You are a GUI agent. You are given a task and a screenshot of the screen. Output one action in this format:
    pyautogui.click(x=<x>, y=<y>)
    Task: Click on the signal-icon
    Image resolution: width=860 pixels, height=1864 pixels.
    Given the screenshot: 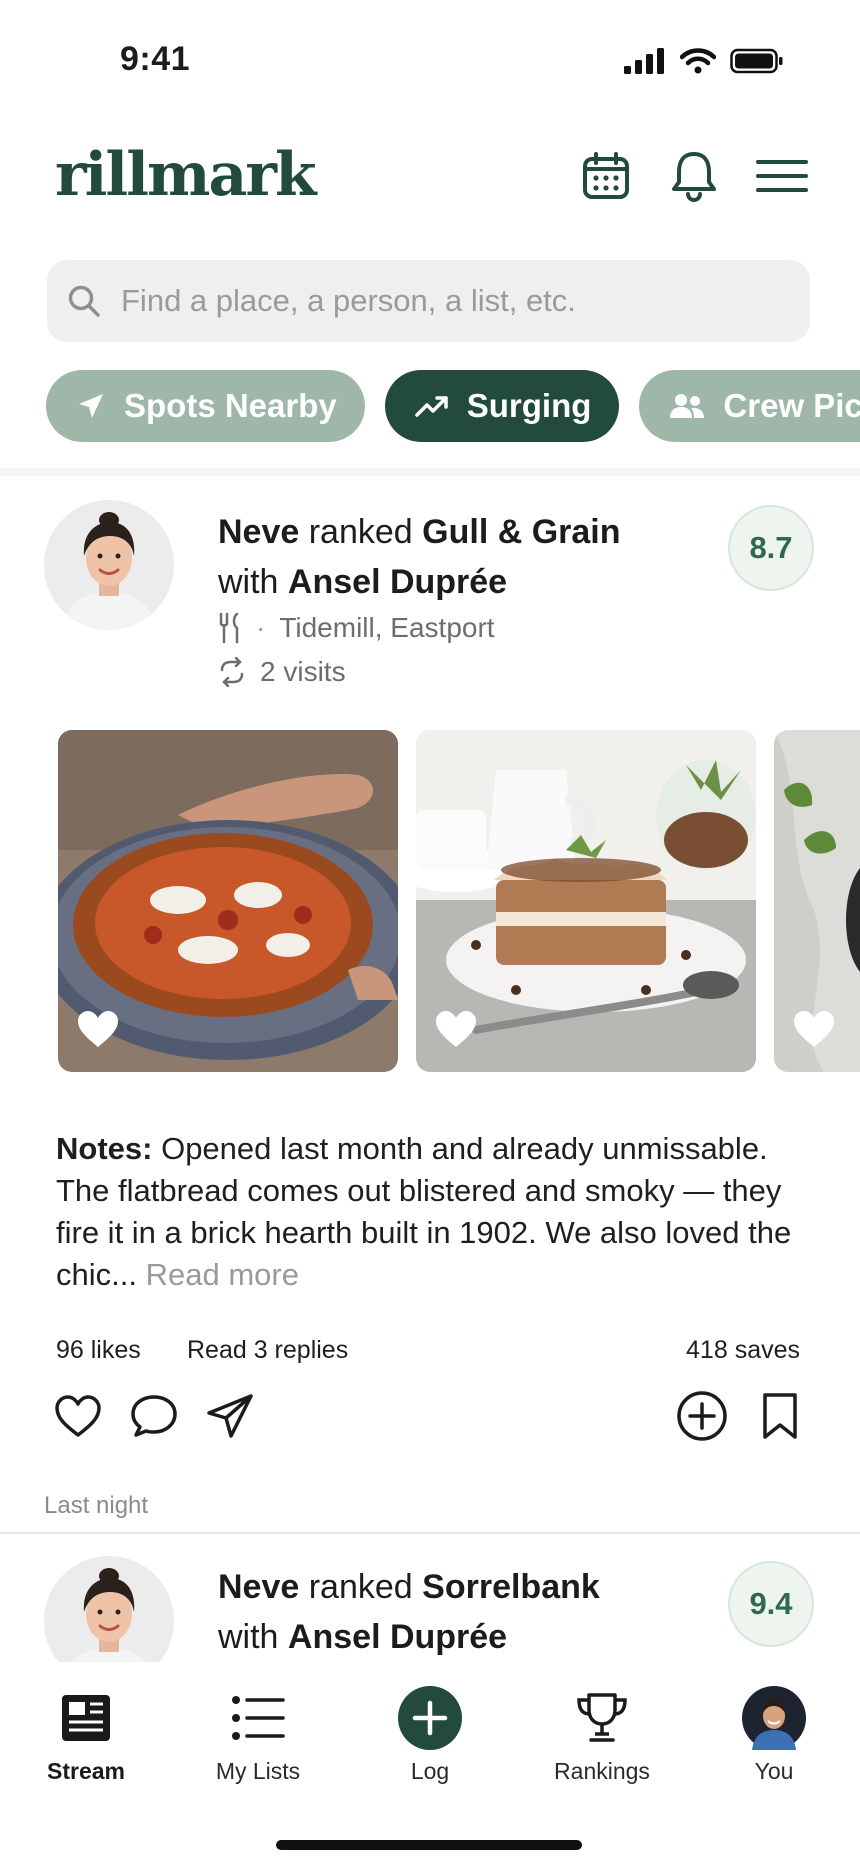 What is the action you would take?
    pyautogui.click(x=644, y=61)
    